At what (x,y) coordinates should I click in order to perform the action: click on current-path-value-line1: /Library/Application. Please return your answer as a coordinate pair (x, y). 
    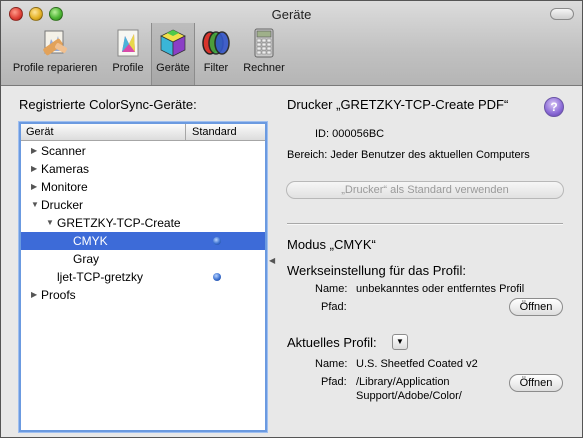
    Looking at the image, I should click on (403, 382).